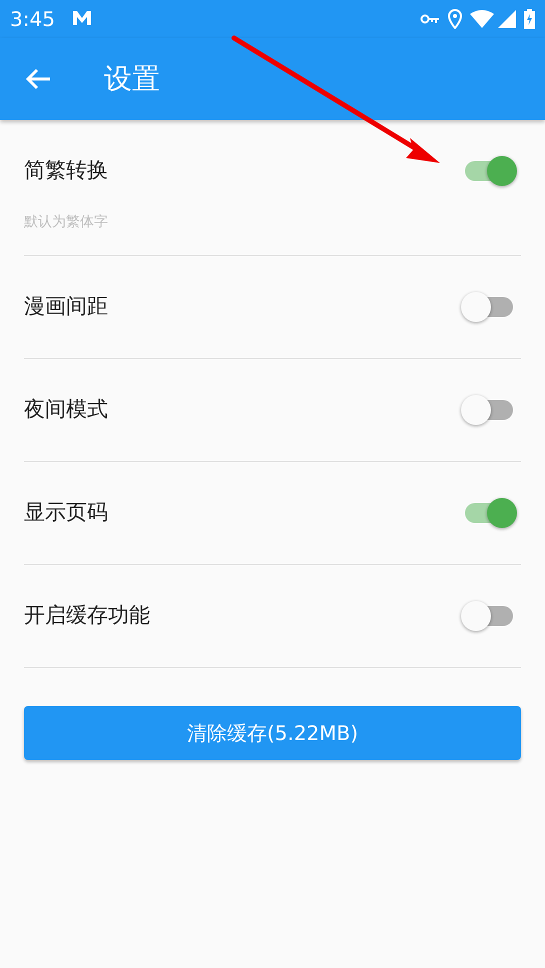  Describe the element at coordinates (66, 306) in the screenshot. I see `setting-label: 漫画间距` at that location.